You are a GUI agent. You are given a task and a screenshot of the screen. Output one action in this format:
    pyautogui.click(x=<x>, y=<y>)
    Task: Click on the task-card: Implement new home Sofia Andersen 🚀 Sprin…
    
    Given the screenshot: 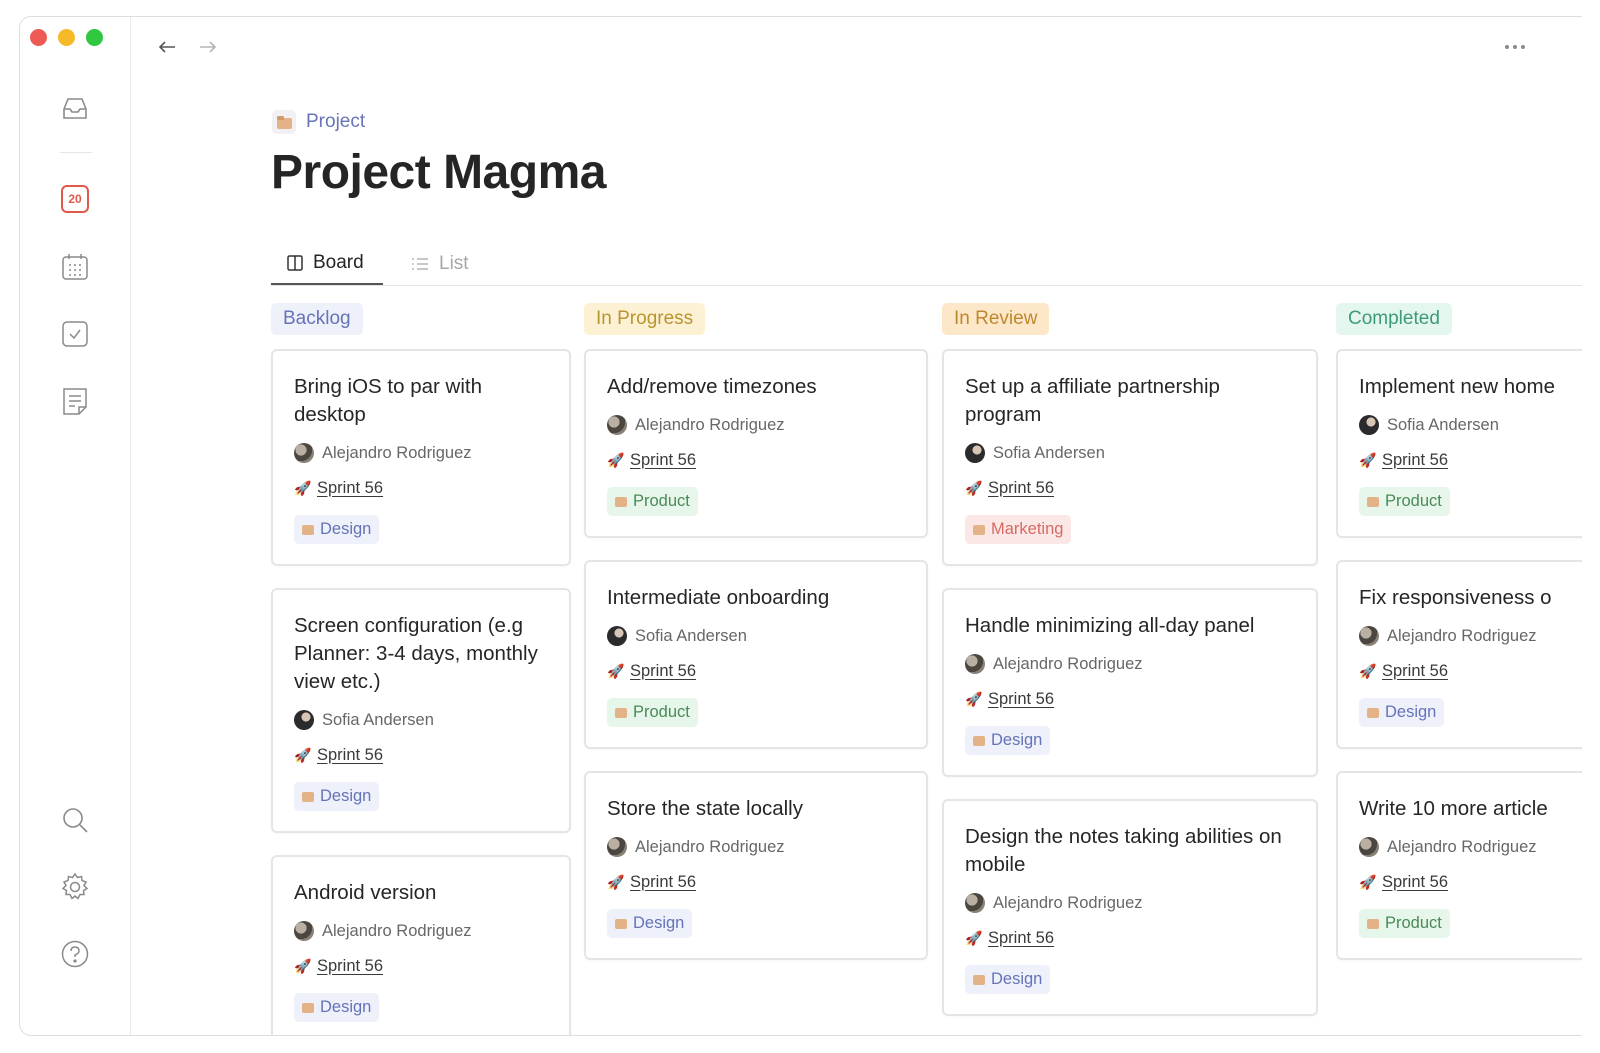 What is the action you would take?
    pyautogui.click(x=1459, y=443)
    